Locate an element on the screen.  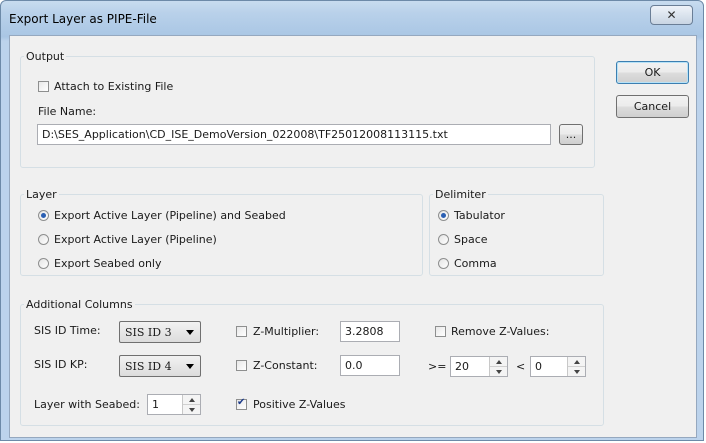
layer-option-pipeline-label: Export Active Layer (Pipeline) is located at coordinates (135, 239).